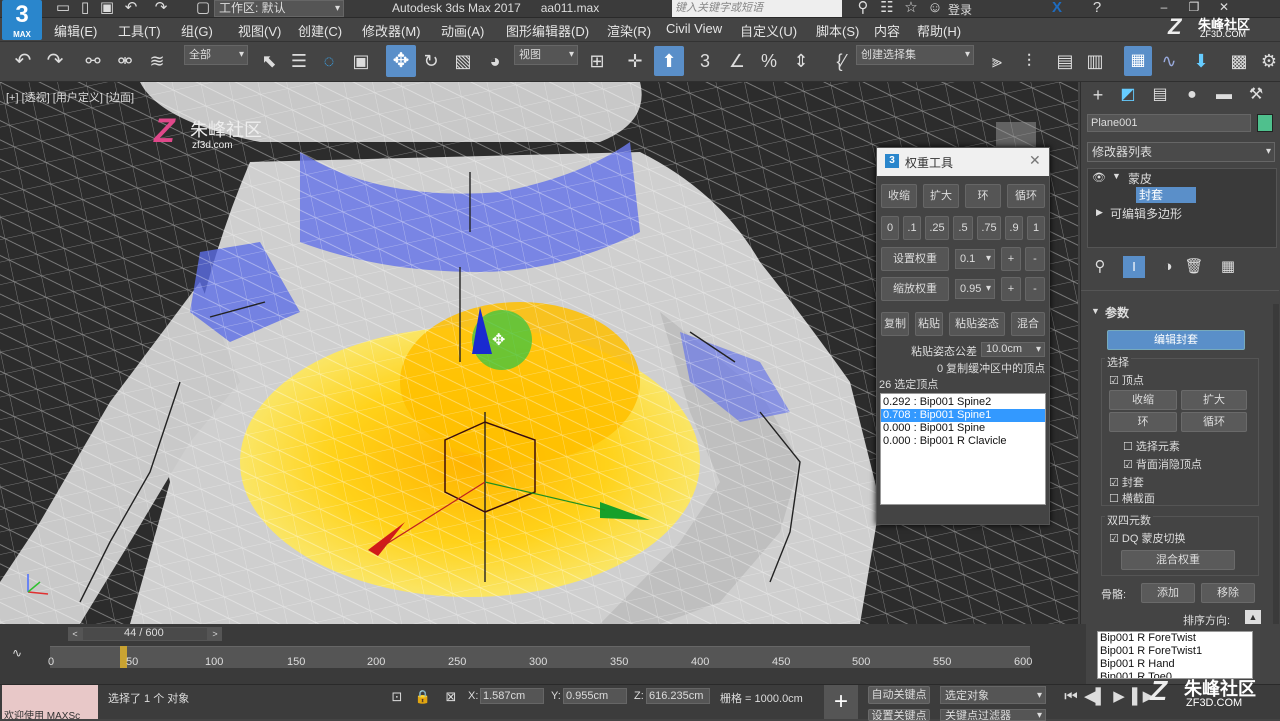 Image resolution: width=1280 pixels, height=721 pixels. Describe the element at coordinates (401, 61) in the screenshot. I see `move-tool-button: ✥` at that location.